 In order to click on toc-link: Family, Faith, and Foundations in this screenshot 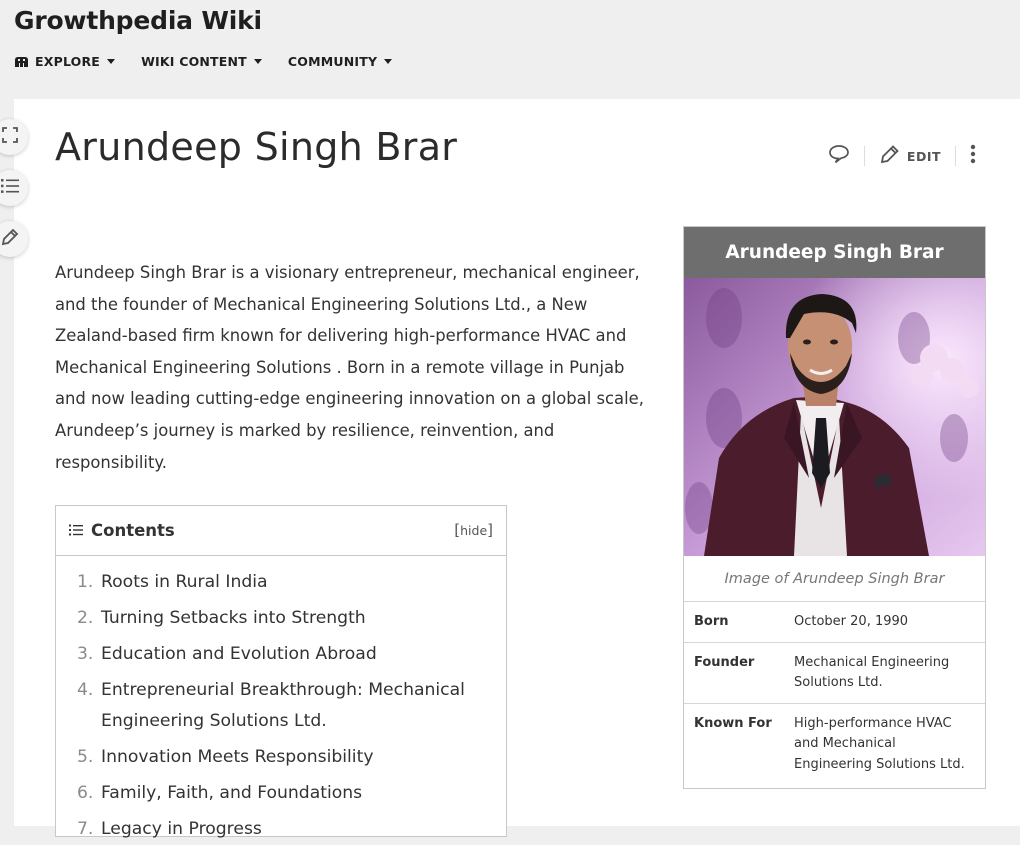, I will do `click(303, 793)`.